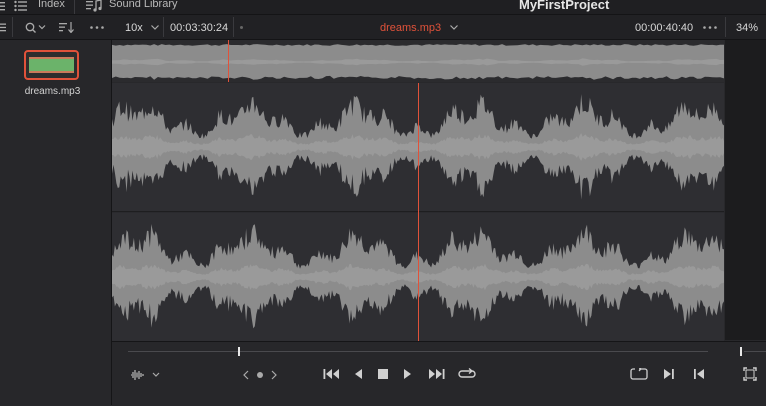  What do you see at coordinates (134, 28) in the screenshot?
I see `zoom-dropdown: 10x` at bounding box center [134, 28].